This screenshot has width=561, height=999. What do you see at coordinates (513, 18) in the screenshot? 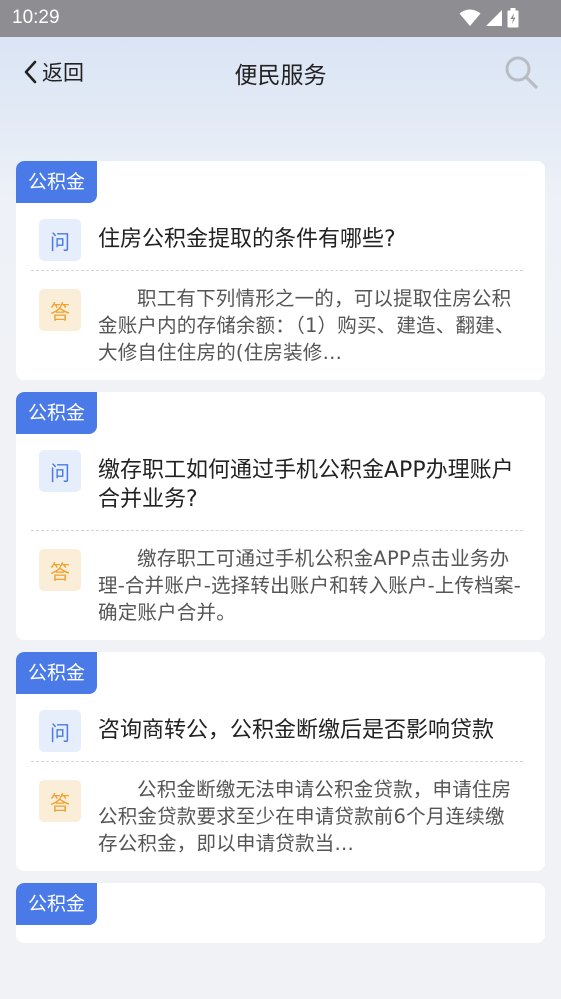
I see `battery-icon` at bounding box center [513, 18].